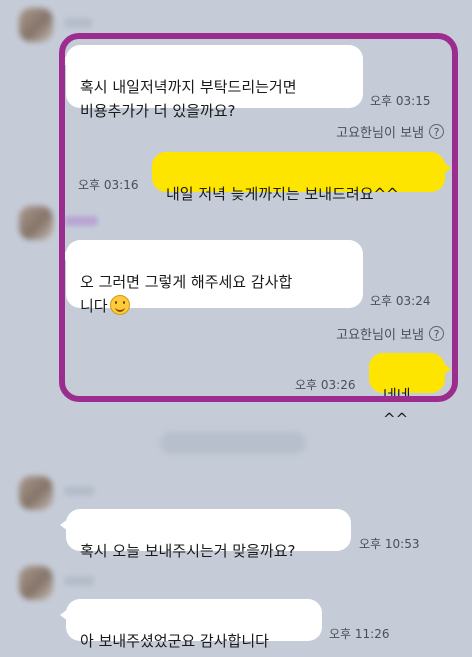 The image size is (472, 657). I want to click on message-time: 오후 10:53, so click(389, 544).